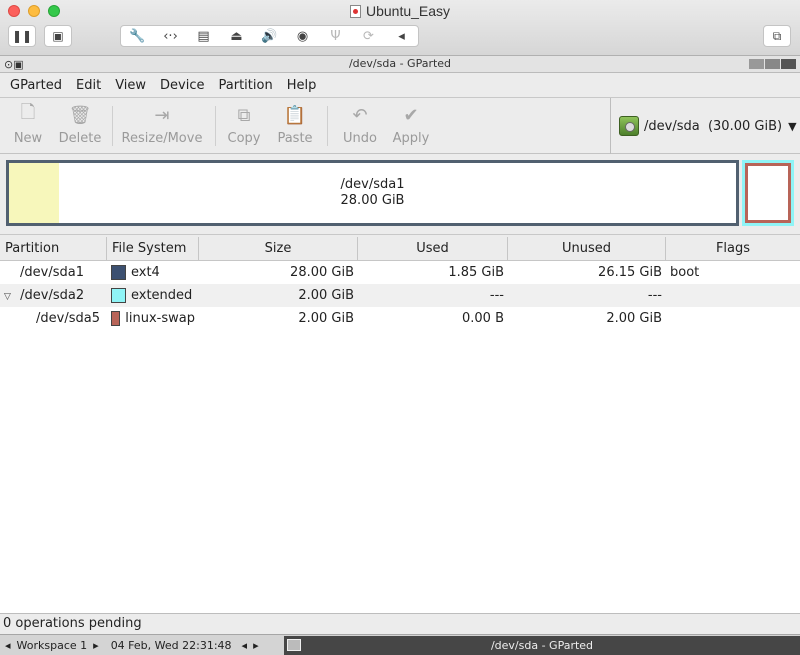 Image resolution: width=800 pixels, height=655 pixels. I want to click on cell-used: 0.00 B, so click(483, 318).